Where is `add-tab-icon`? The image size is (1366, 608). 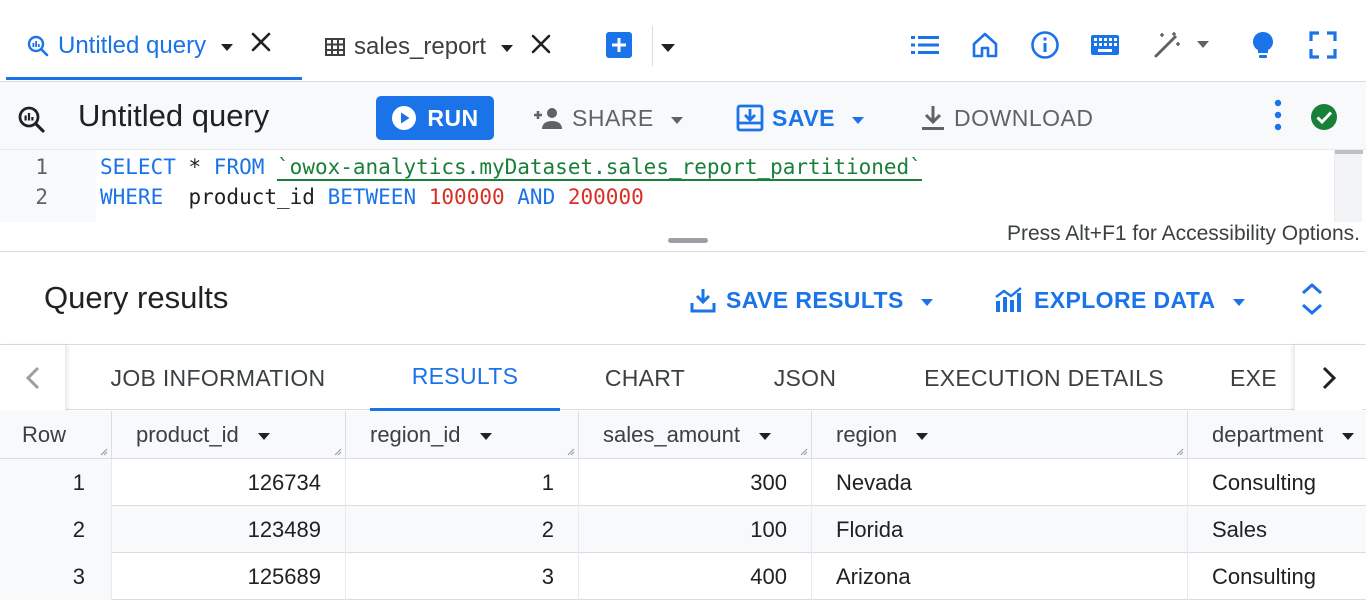
add-tab-icon is located at coordinates (619, 45).